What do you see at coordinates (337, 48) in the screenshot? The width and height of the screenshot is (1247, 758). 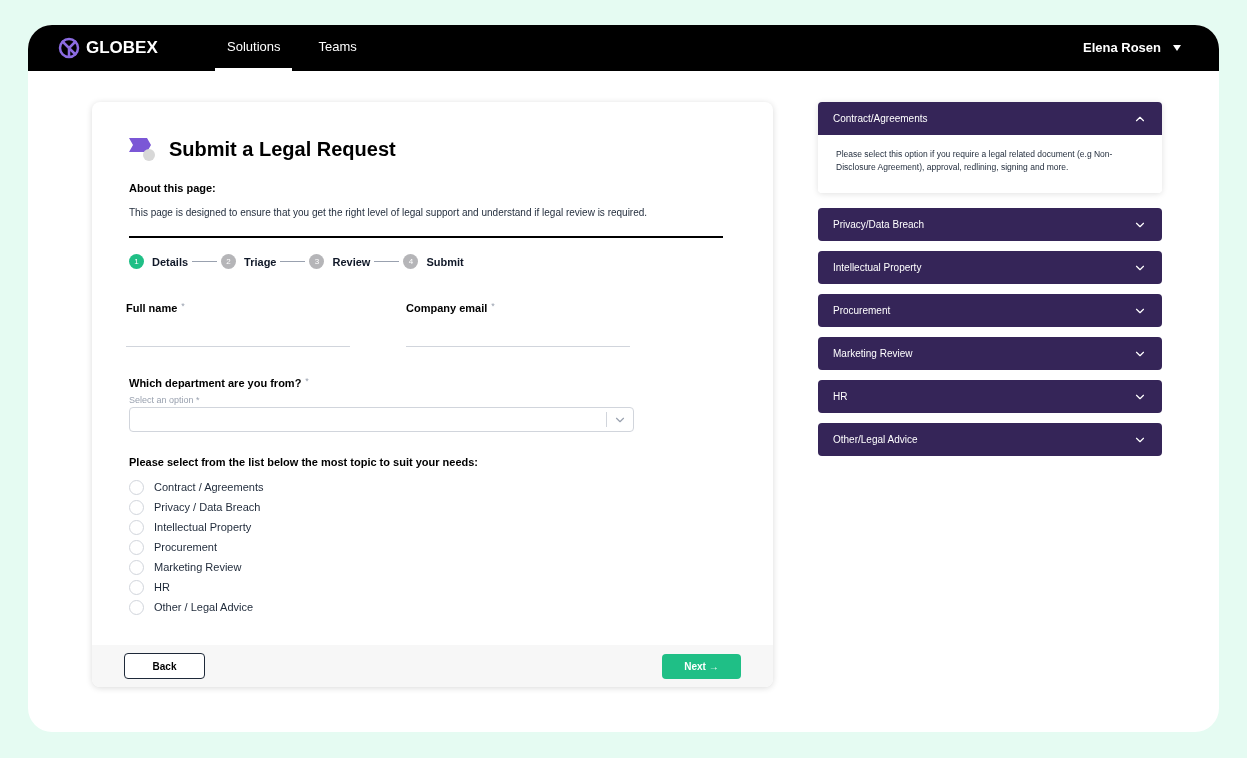 I see `nav-tab: Teams` at bounding box center [337, 48].